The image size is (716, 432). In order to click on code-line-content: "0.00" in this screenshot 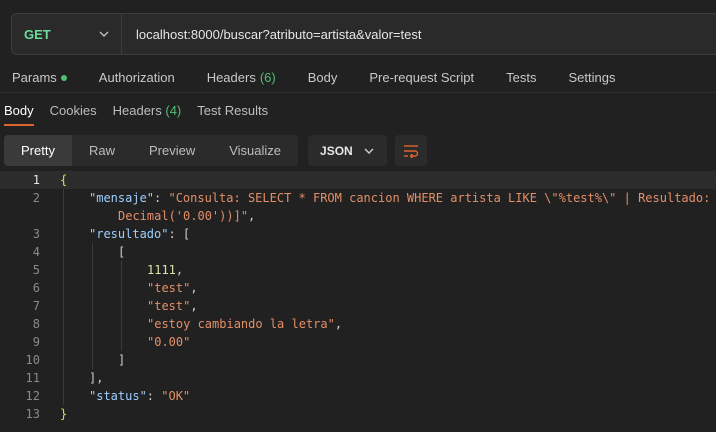, I will do `click(168, 342)`.